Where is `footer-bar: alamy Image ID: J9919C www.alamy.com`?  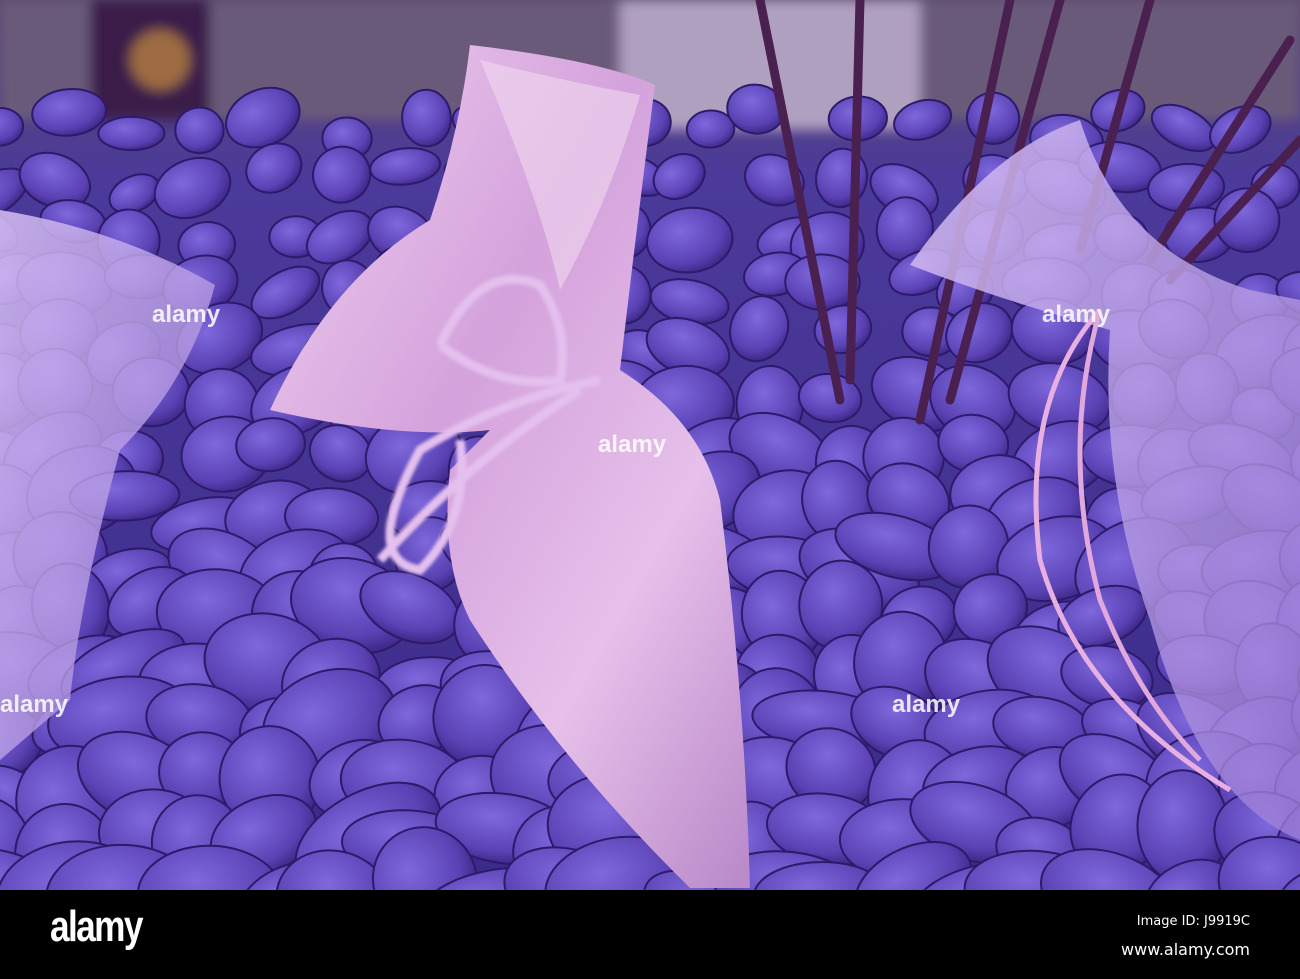
footer-bar: alamy Image ID: J9919C www.alamy.com is located at coordinates (650, 934).